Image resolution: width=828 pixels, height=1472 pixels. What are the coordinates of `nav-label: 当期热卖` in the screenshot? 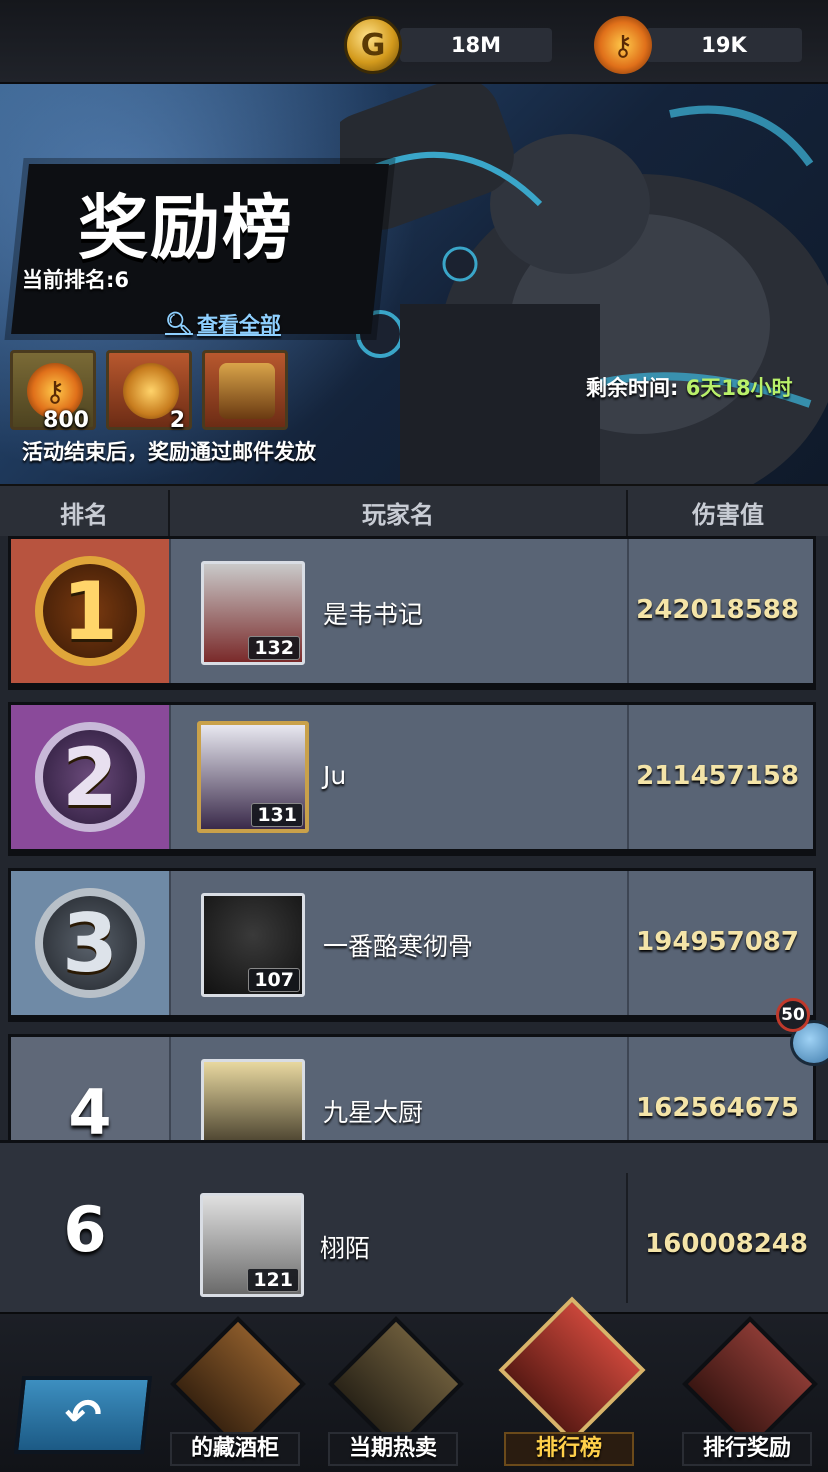 It's located at (392, 1448).